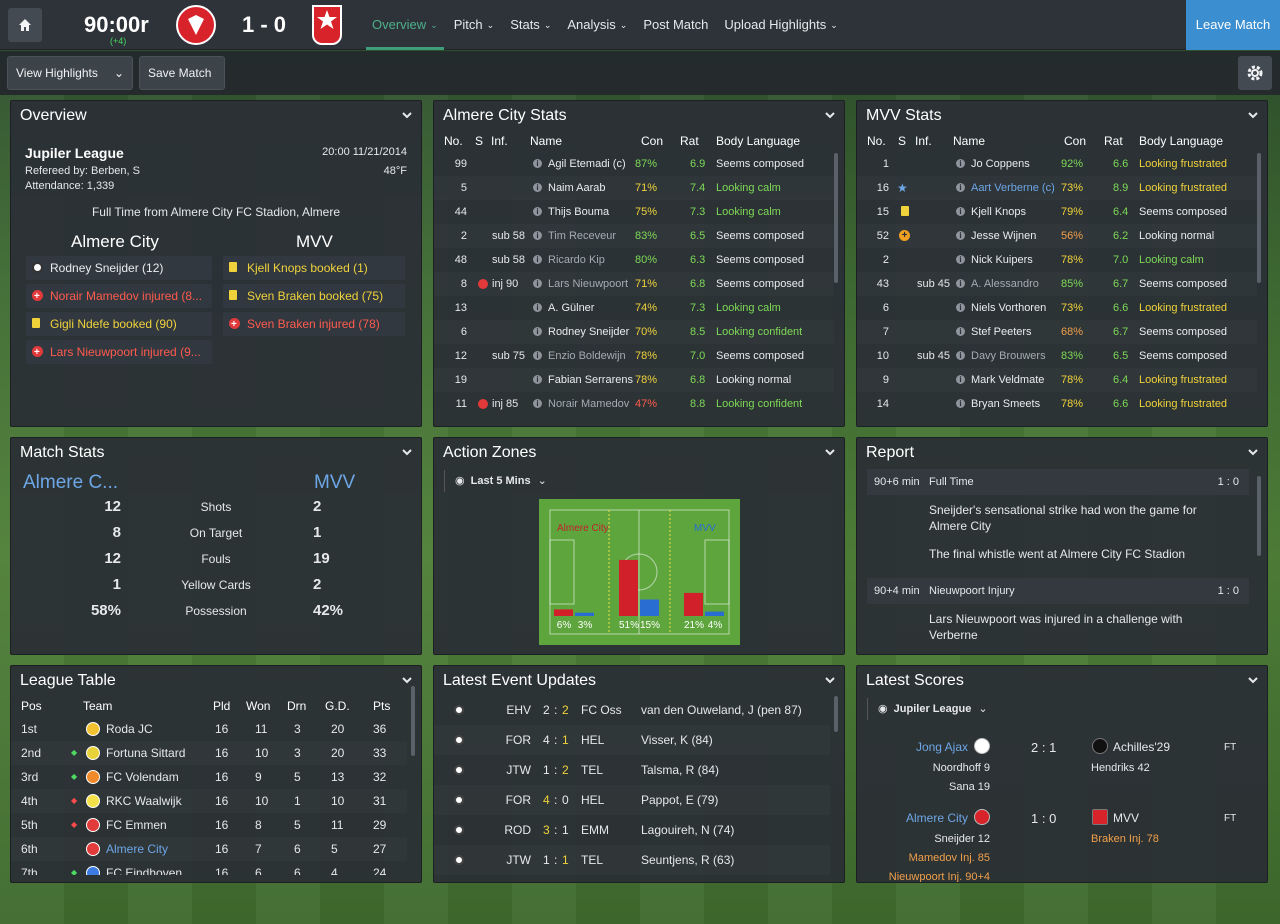 The height and width of the screenshot is (924, 1280). I want to click on player-row: 14 i Bryan Smeets 78% 6.6 Looking frustrated, so click(1057, 404).